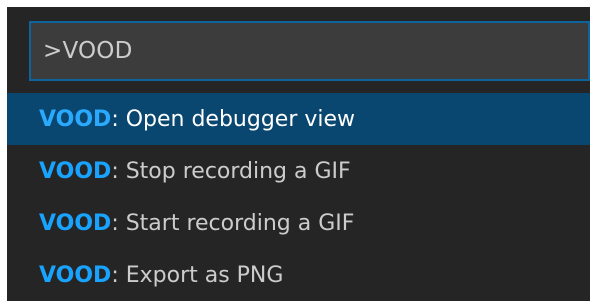  I want to click on command-label: : Export as PNG, so click(197, 275).